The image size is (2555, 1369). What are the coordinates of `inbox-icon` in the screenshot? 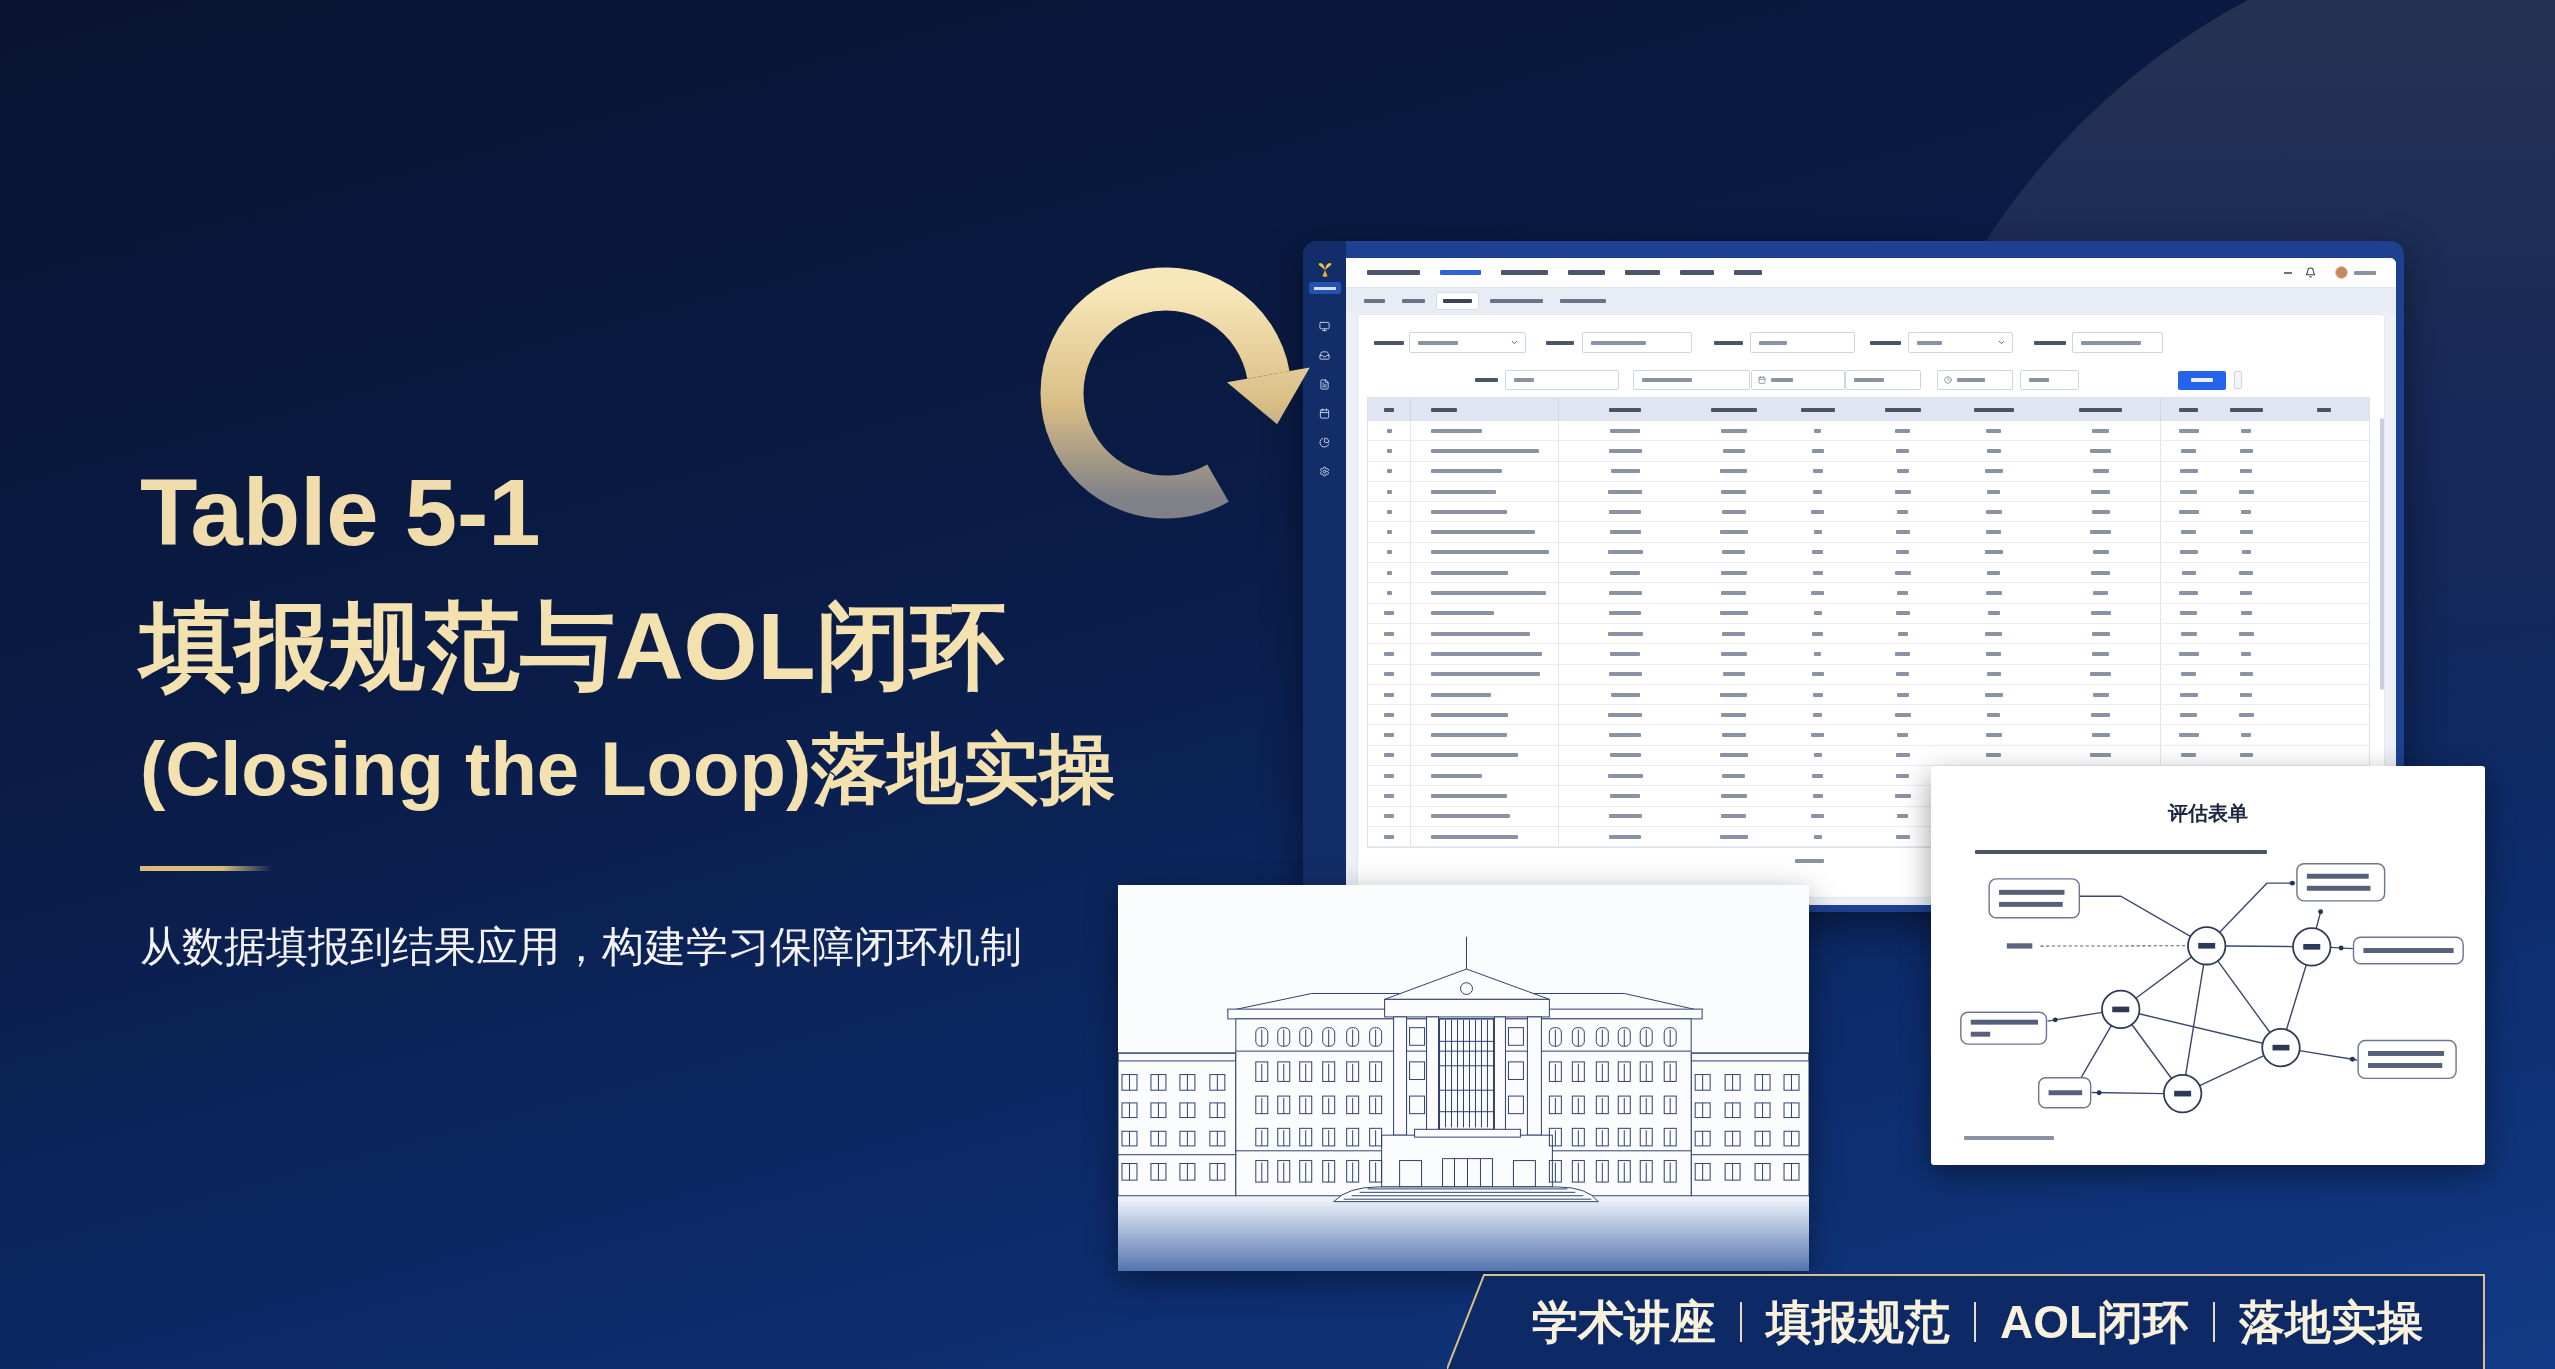 It's located at (1324, 355).